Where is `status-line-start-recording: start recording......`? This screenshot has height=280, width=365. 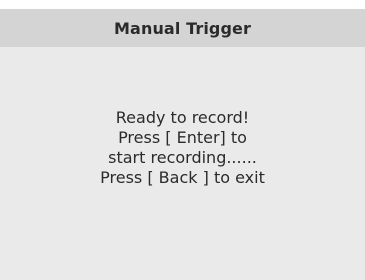
status-line-start-recording: start recording...... is located at coordinates (182, 157).